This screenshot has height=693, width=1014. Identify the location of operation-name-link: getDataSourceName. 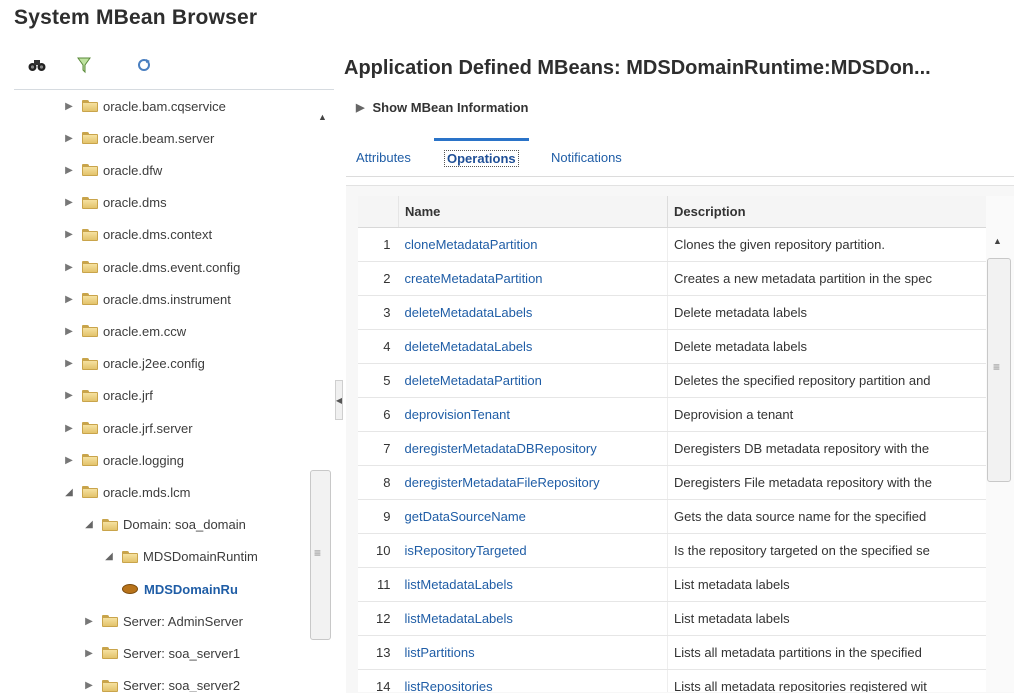
(533, 516).